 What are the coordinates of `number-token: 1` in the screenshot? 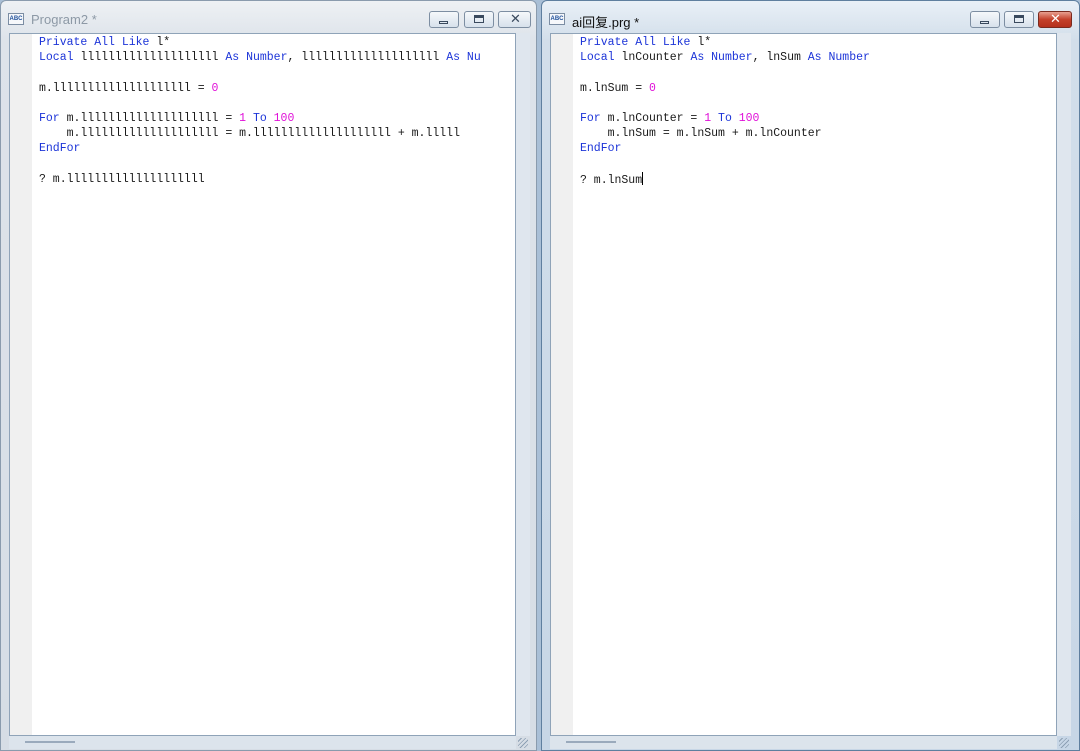 It's located at (243, 118).